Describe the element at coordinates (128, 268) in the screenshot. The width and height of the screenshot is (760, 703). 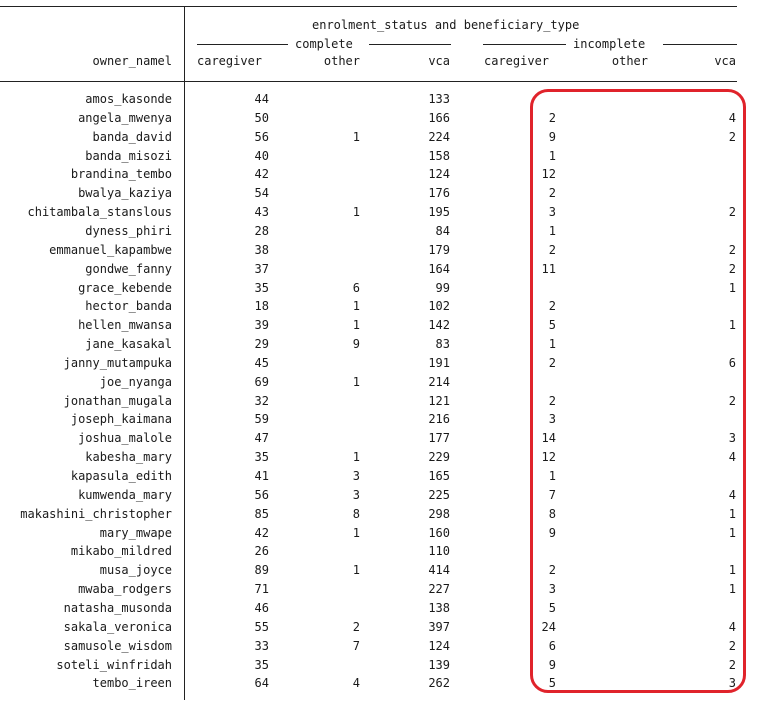
I see `row-name: gondwe_fanny` at that location.